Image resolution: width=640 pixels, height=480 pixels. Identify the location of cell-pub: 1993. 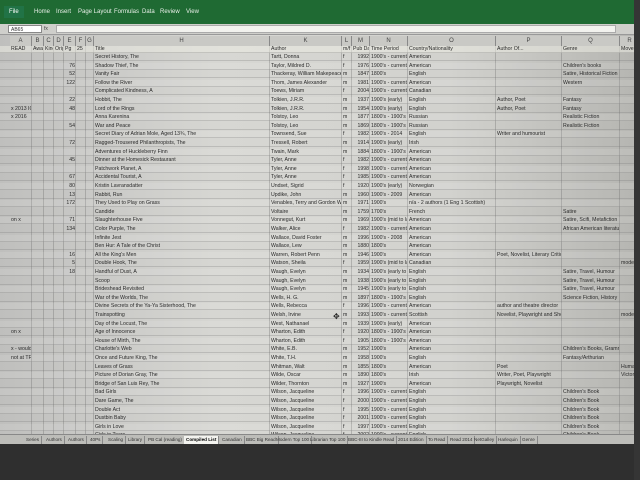
(361, 315).